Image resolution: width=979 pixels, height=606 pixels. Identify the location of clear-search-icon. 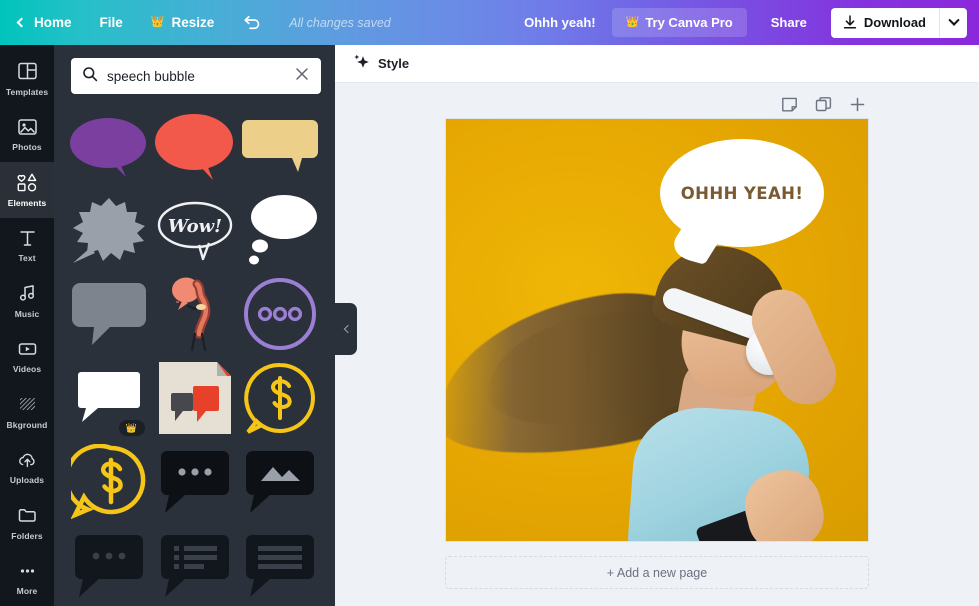
(302, 76).